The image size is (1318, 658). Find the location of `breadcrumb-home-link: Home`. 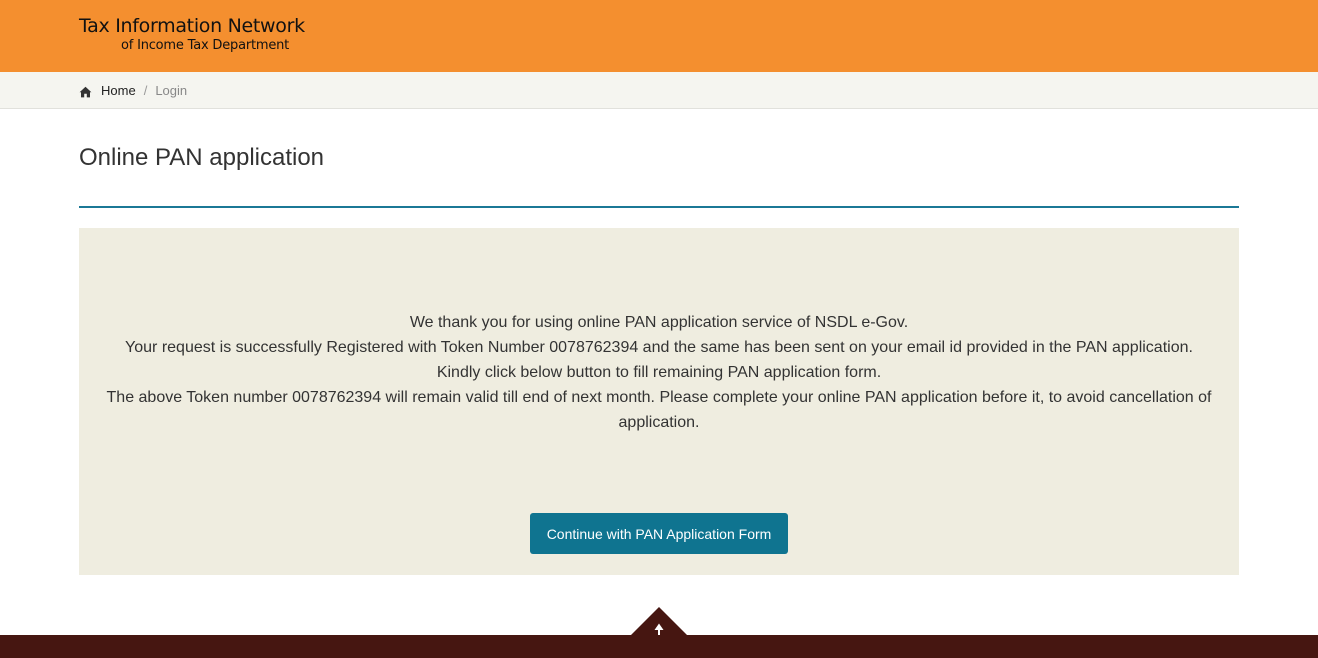

breadcrumb-home-link: Home is located at coordinates (118, 90).